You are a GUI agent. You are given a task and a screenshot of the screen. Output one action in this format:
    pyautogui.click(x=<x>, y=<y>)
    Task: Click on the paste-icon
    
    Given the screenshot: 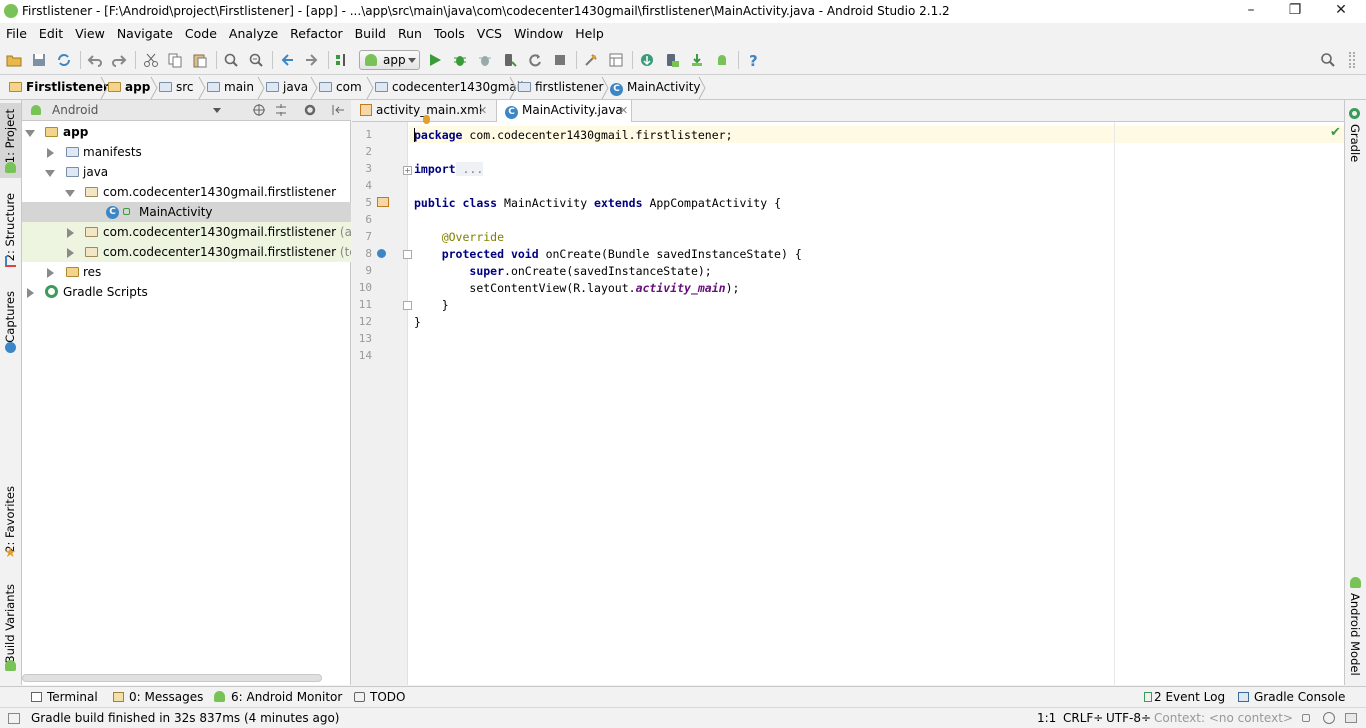 What is the action you would take?
    pyautogui.click(x=200, y=60)
    